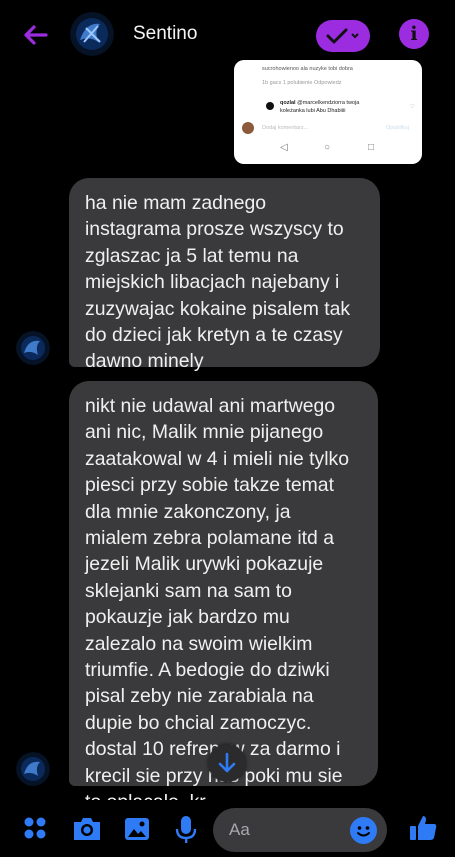 This screenshot has width=455, height=857. What do you see at coordinates (371, 147) in the screenshot?
I see `android-recents-icon: □` at bounding box center [371, 147].